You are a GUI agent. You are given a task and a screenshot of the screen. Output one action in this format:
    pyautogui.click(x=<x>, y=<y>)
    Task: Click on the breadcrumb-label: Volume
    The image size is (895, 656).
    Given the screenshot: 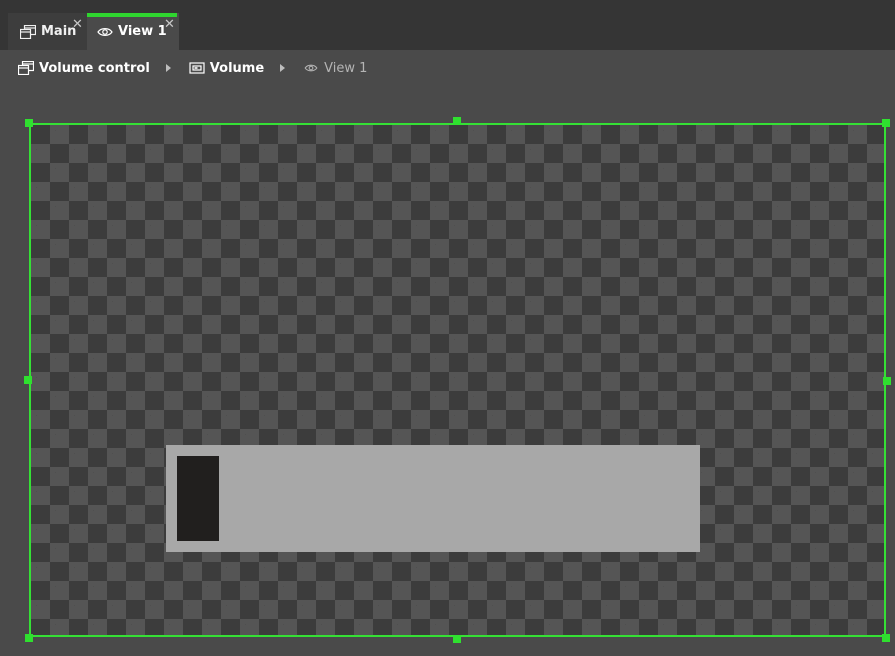 What is the action you would take?
    pyautogui.click(x=237, y=68)
    